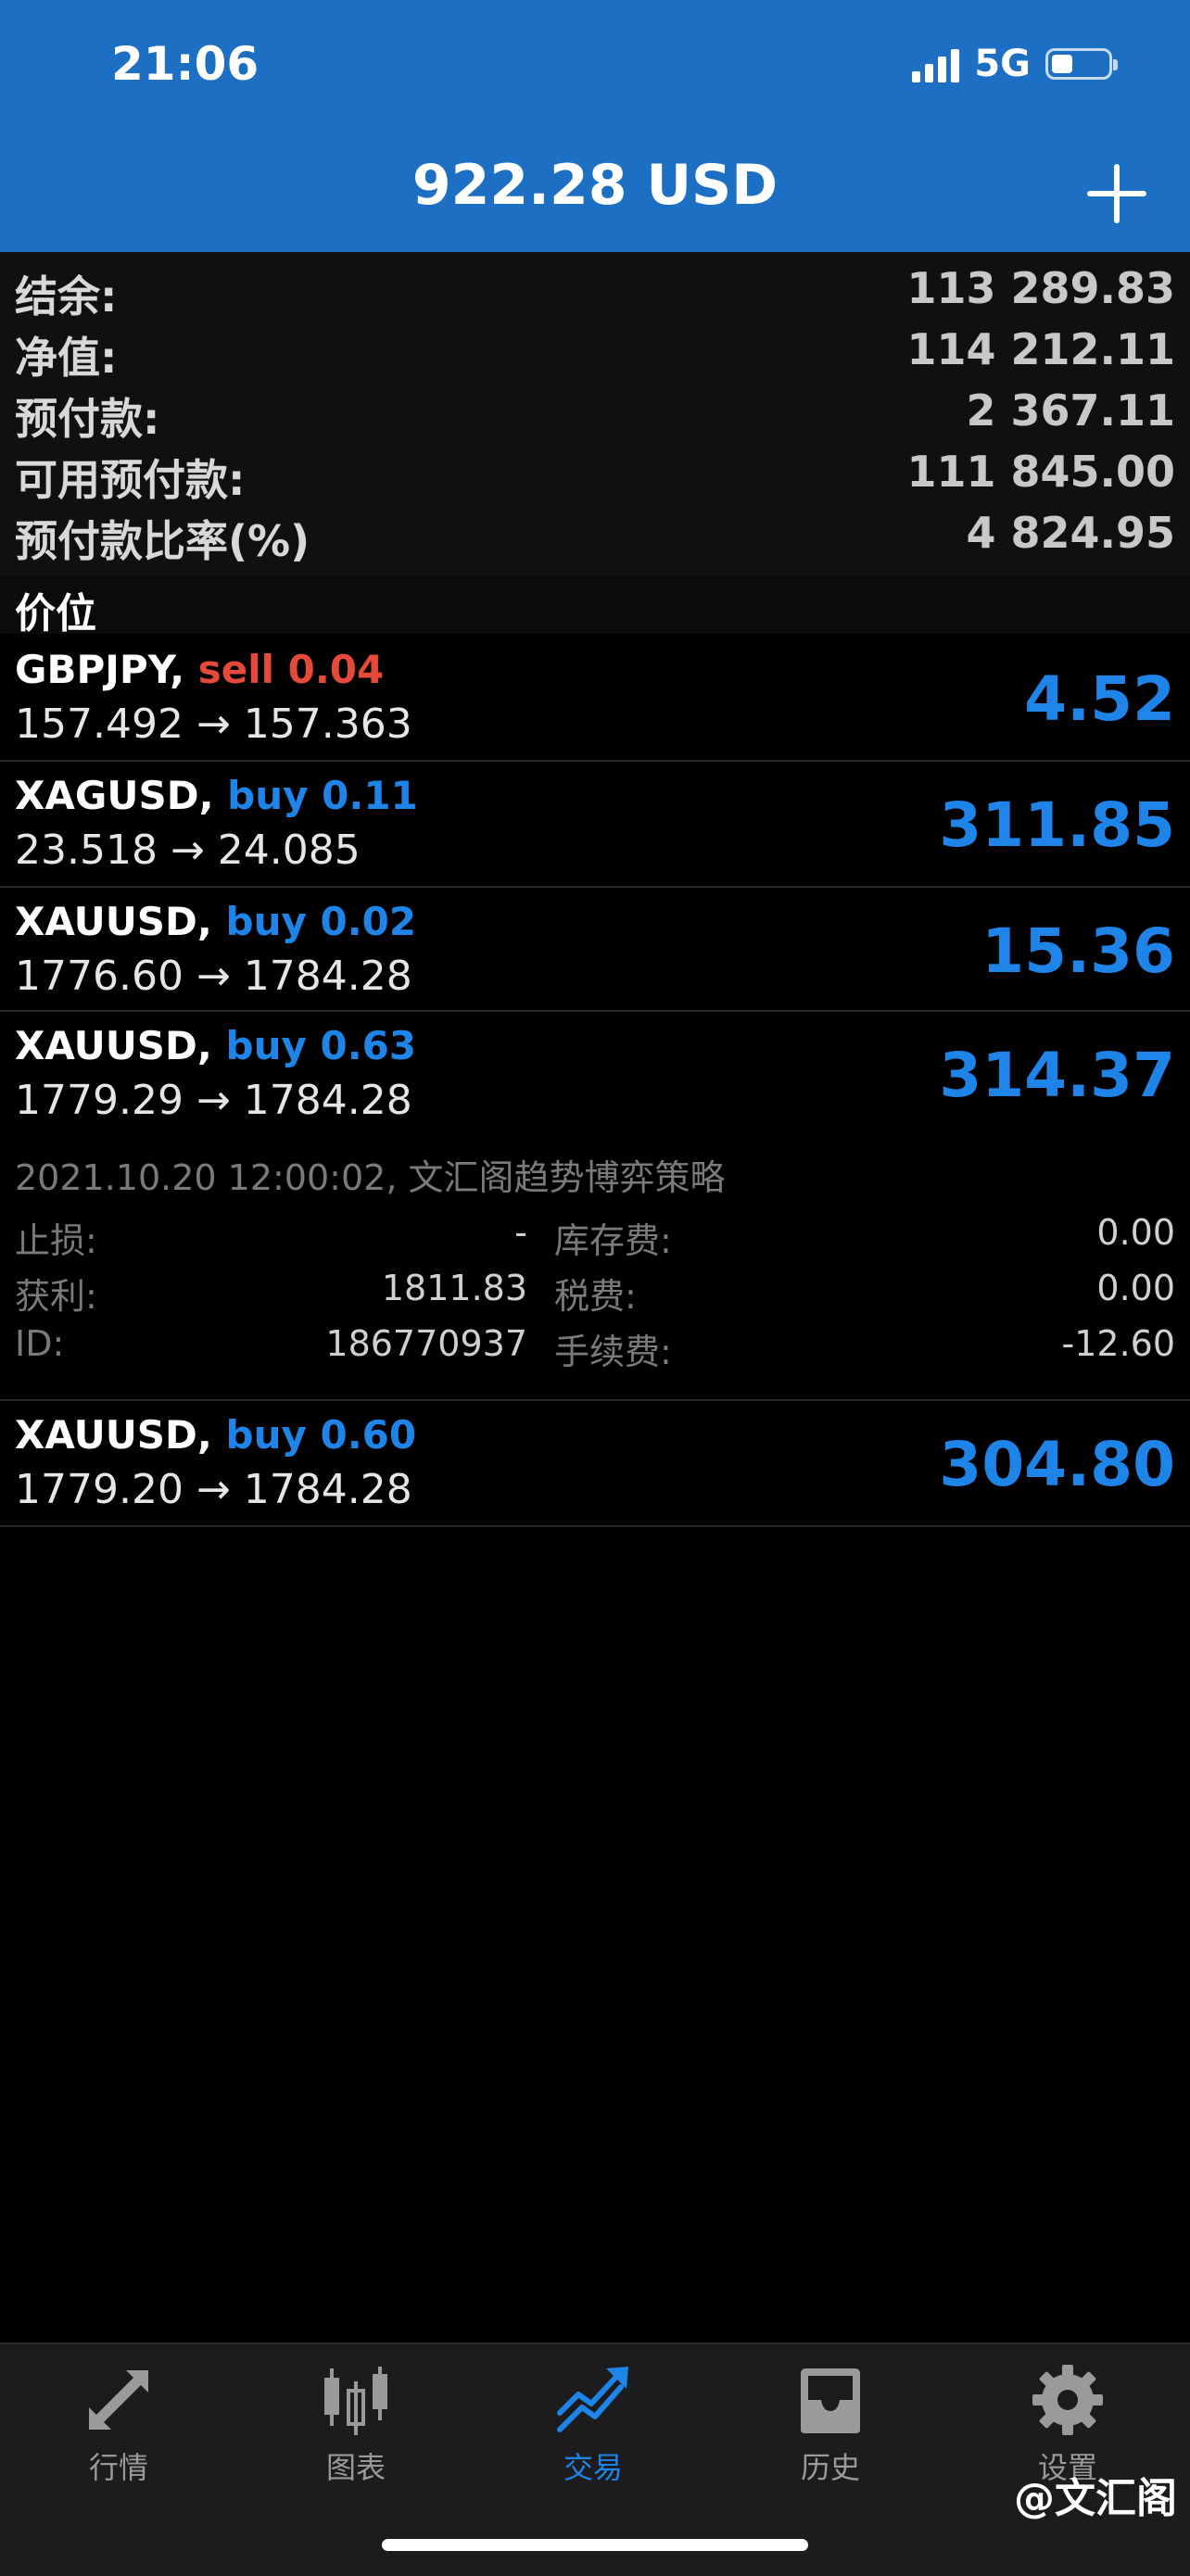 The width and height of the screenshot is (1190, 2576). I want to click on battery-icon, so click(1081, 64).